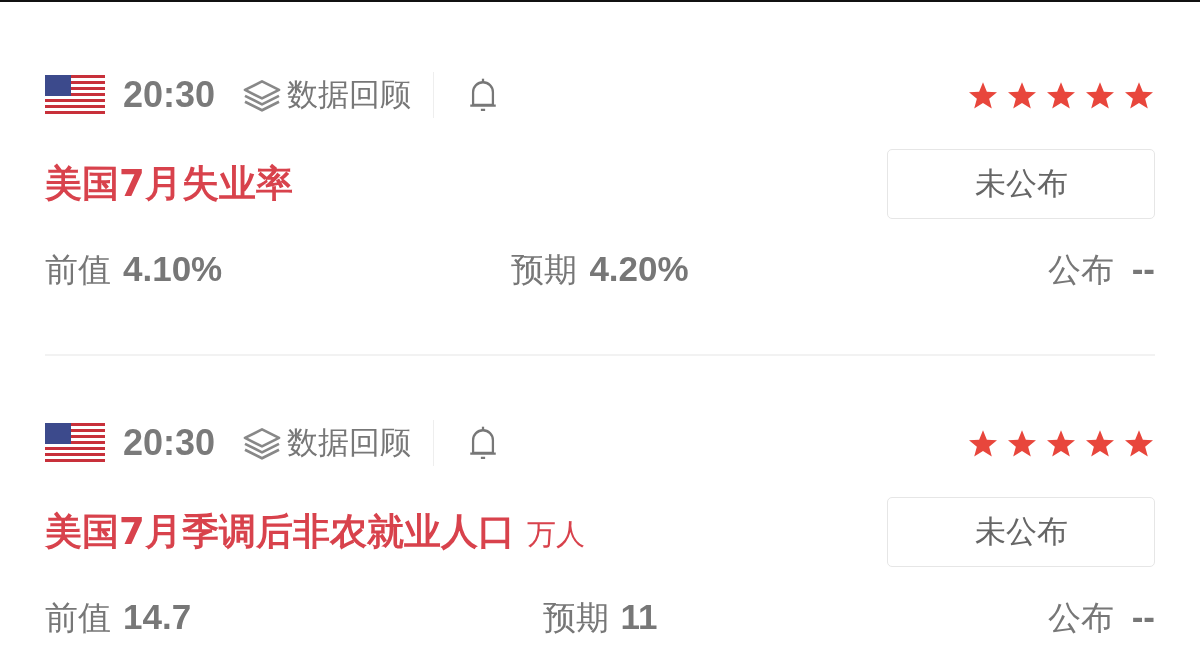 Image resolution: width=1200 pixels, height=669 pixels. What do you see at coordinates (639, 268) in the screenshot?
I see `forecast-value: 4.20%` at bounding box center [639, 268].